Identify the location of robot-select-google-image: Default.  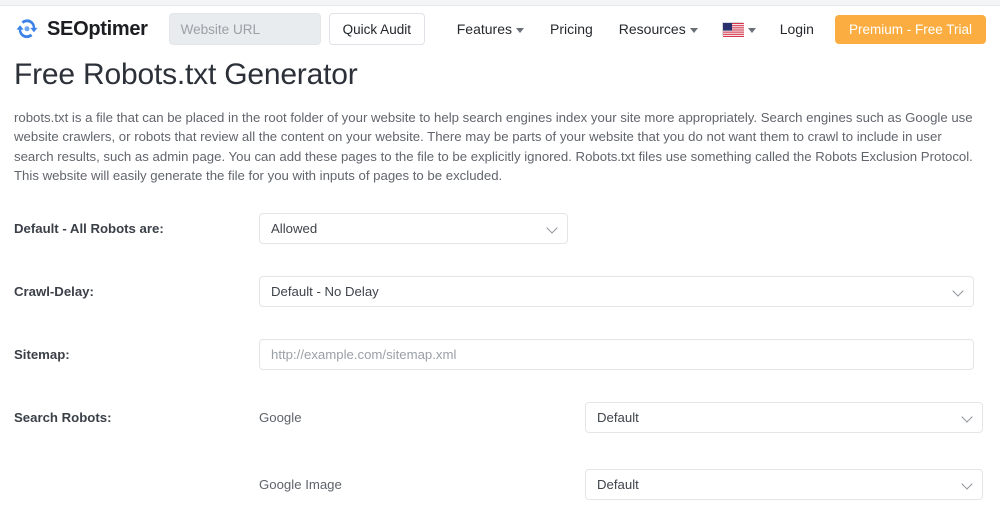
(784, 485).